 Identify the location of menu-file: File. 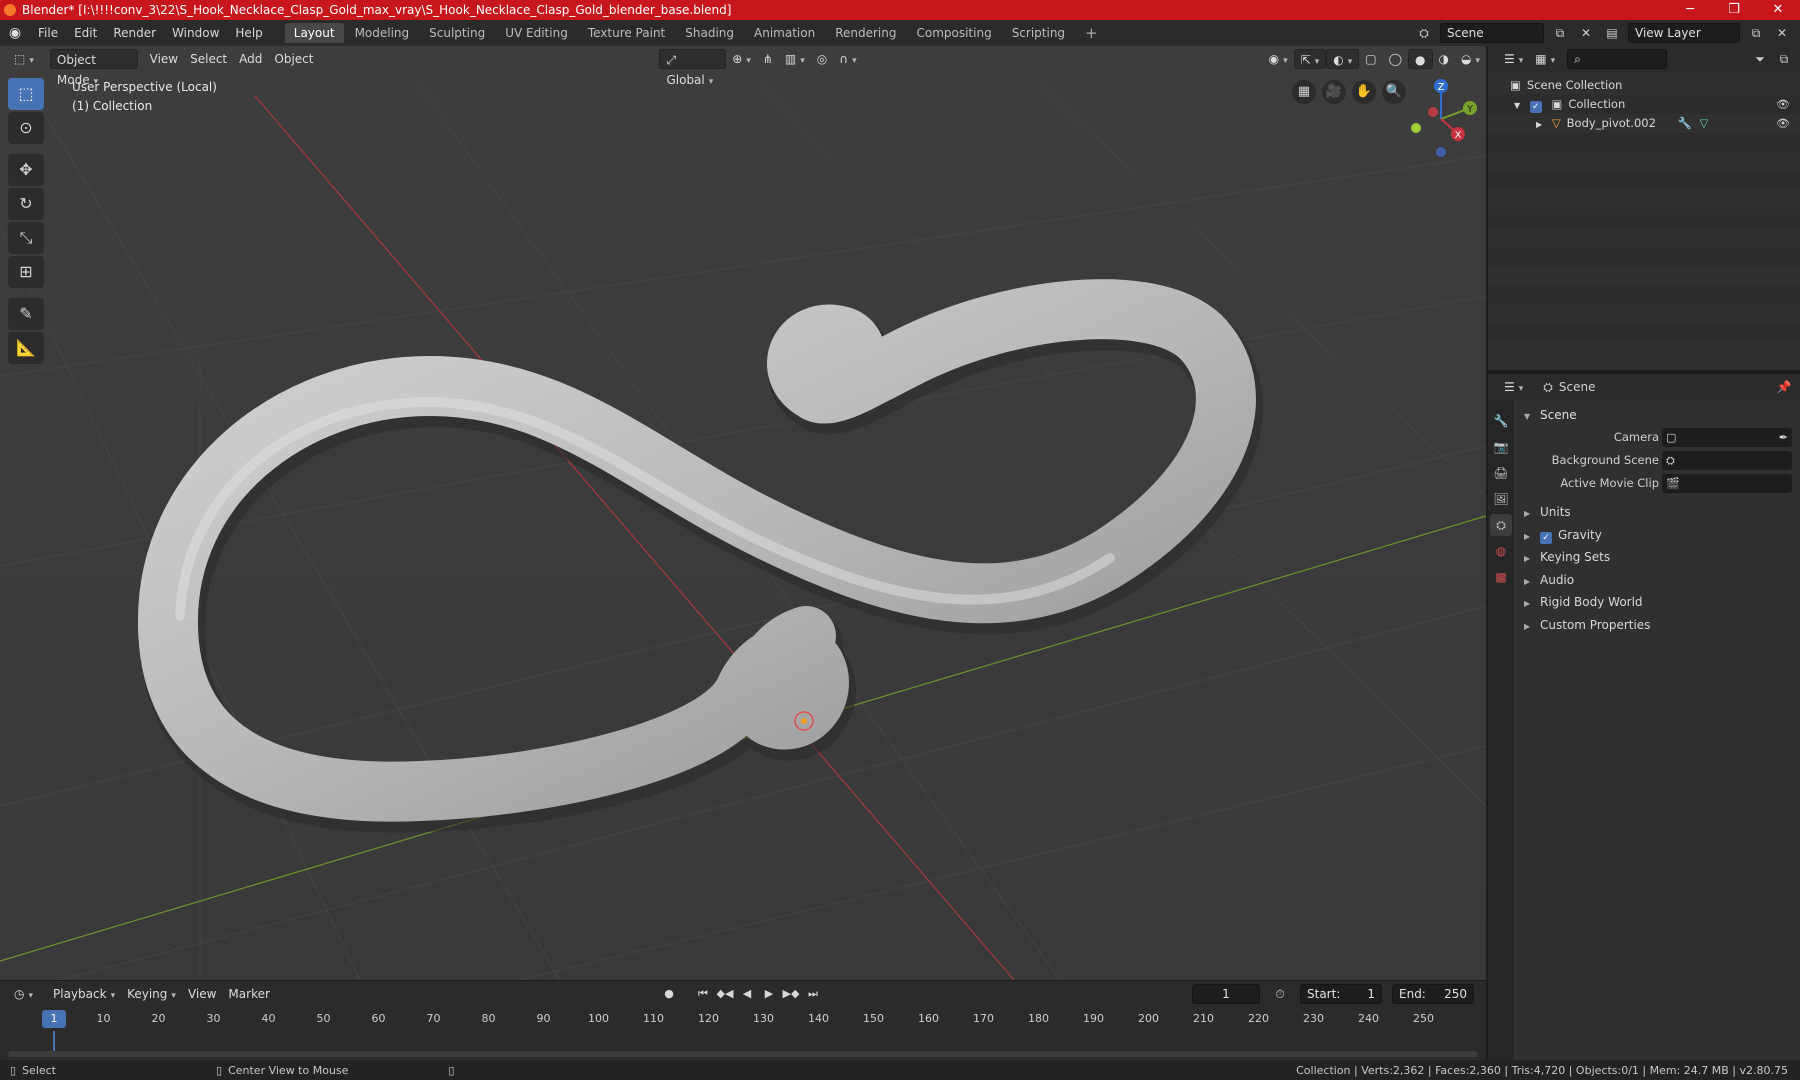
(48, 33).